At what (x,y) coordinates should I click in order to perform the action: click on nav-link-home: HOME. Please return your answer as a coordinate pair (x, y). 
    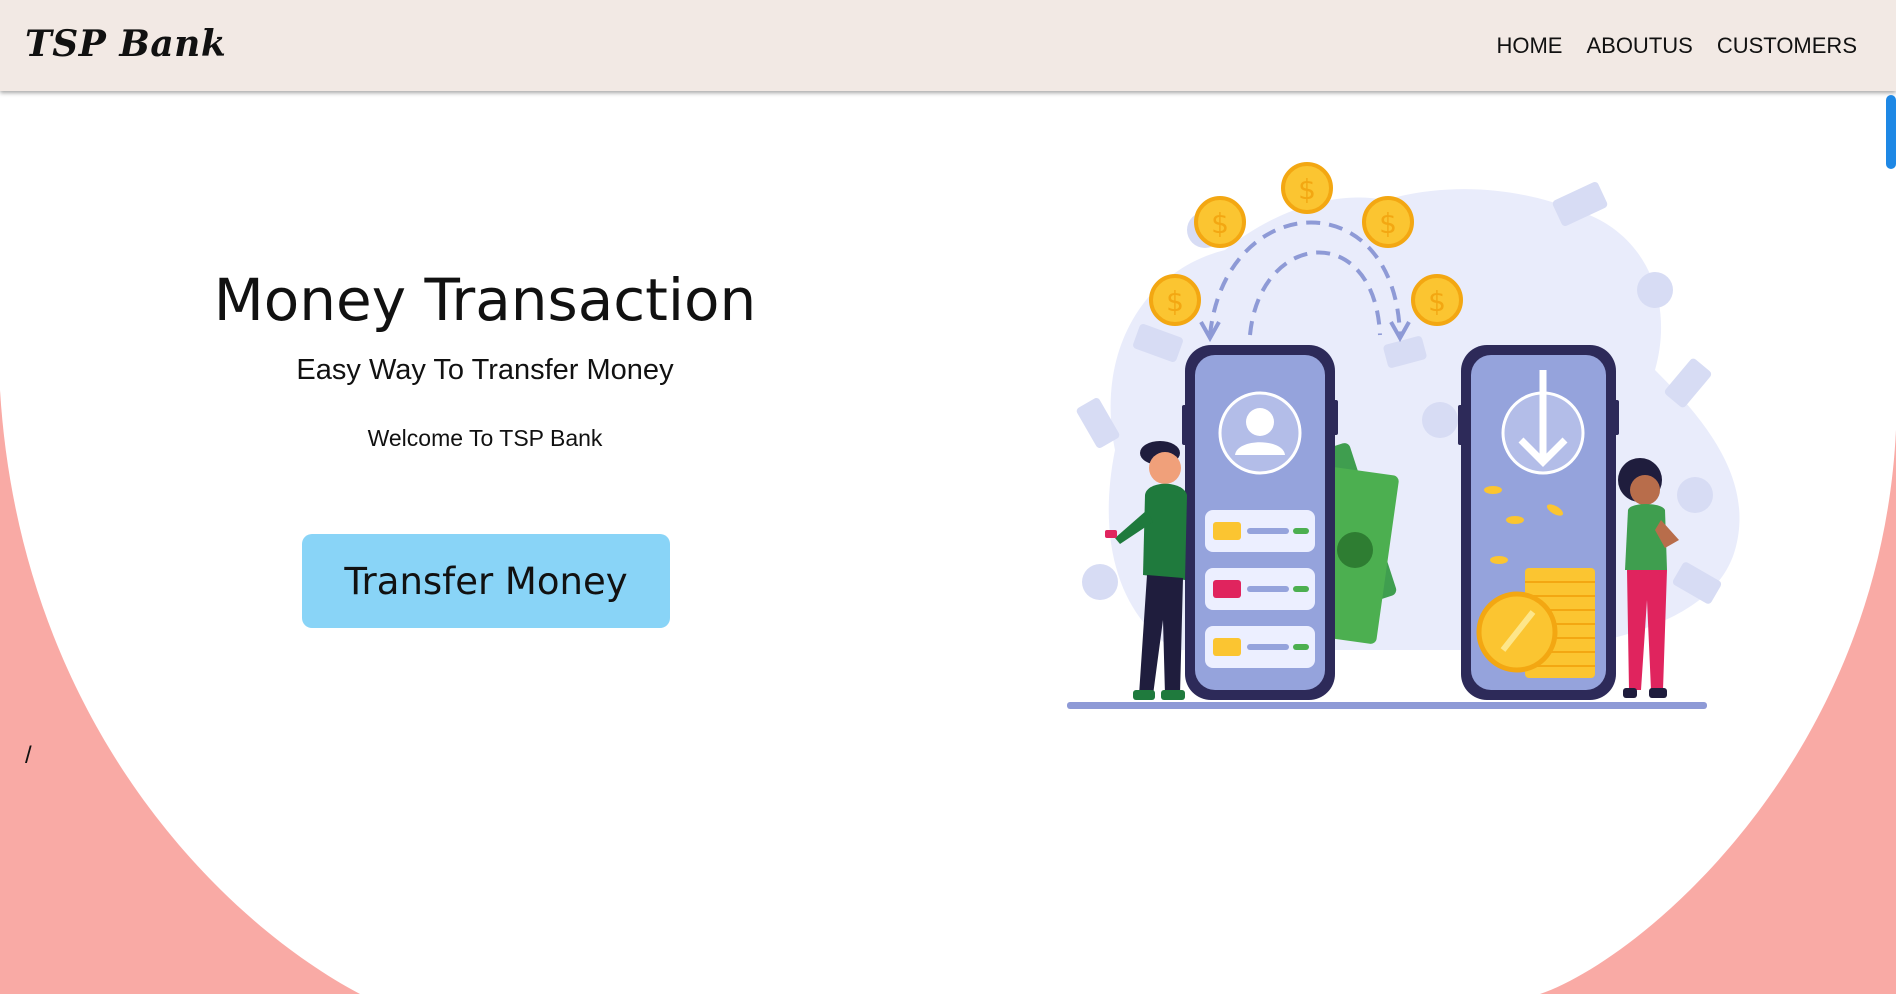
    Looking at the image, I should click on (1529, 46).